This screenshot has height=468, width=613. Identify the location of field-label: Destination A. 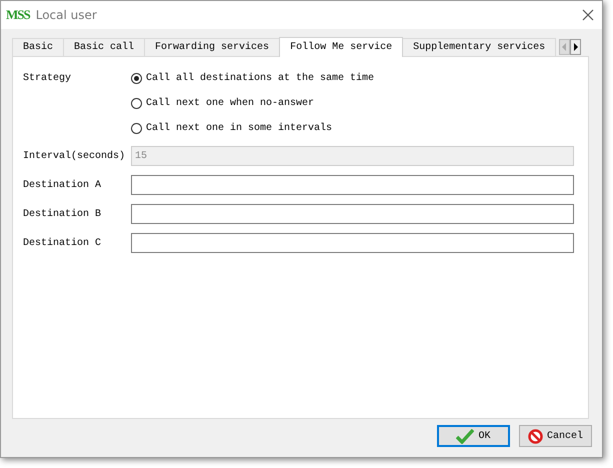
(62, 185).